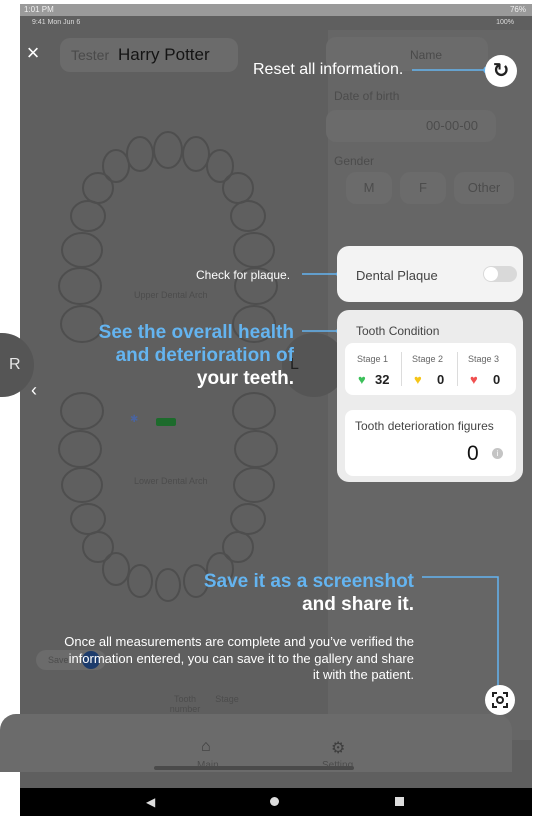 Image resolution: width=540 pixels, height=816 pixels. I want to click on dental-plaque-label: Dental Plaque, so click(397, 275).